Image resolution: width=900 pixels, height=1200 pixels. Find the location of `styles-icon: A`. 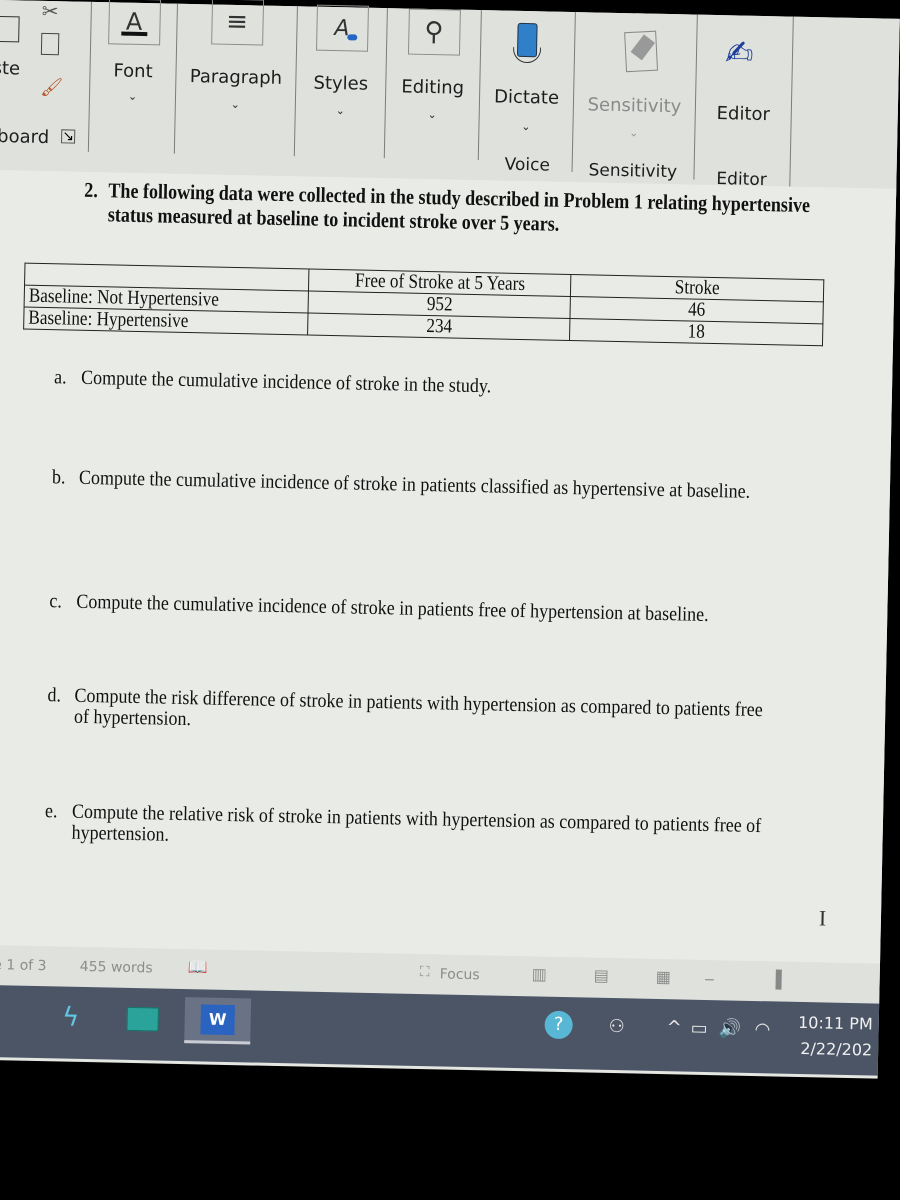

styles-icon: A is located at coordinates (342, 28).